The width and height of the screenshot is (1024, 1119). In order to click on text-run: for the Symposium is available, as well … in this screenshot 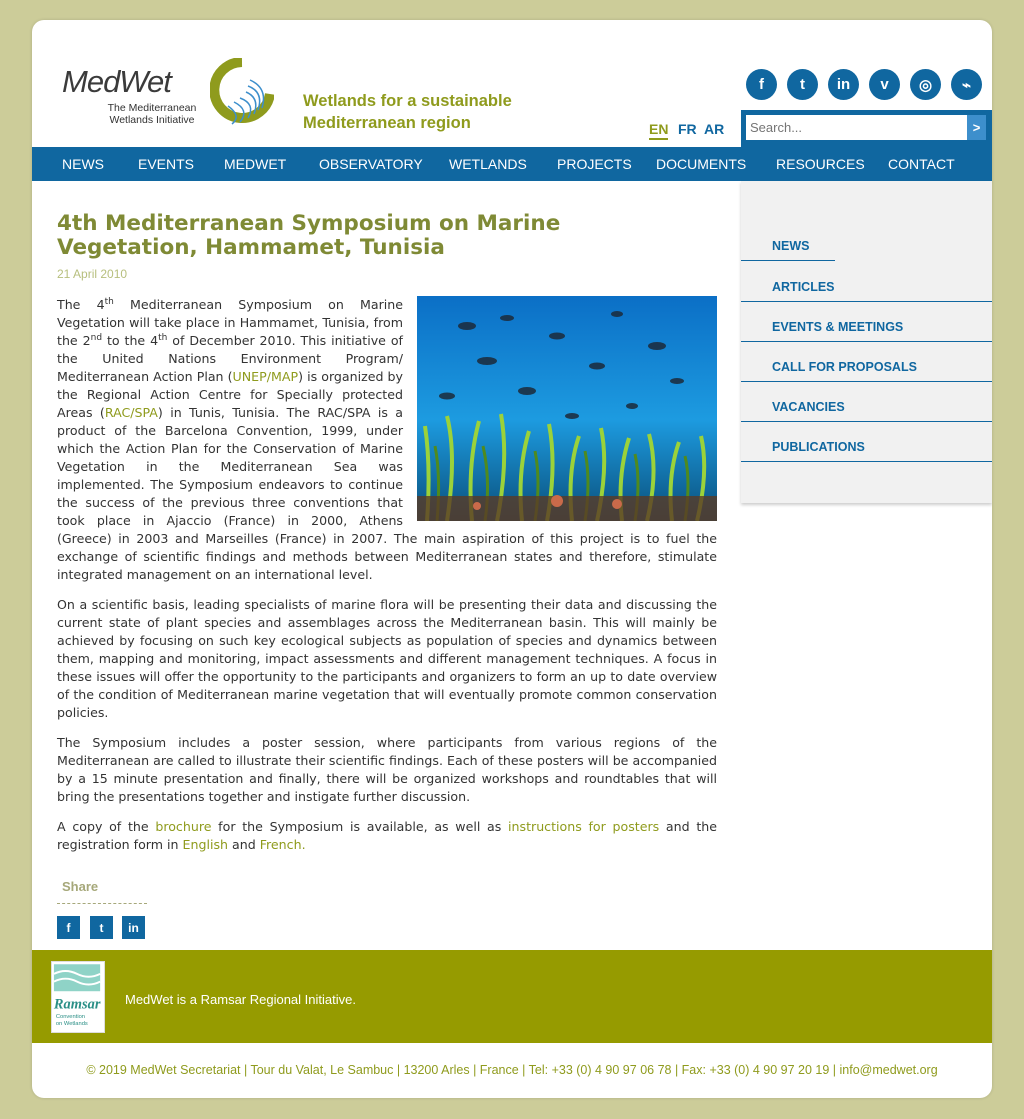, I will do `click(360, 826)`.